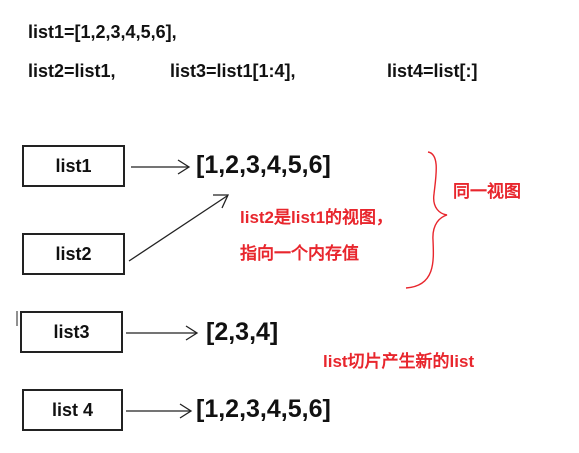 The width and height of the screenshot is (579, 453). What do you see at coordinates (263, 409) in the screenshot?
I see `value-list4: [1,2,3,4,5,6]` at bounding box center [263, 409].